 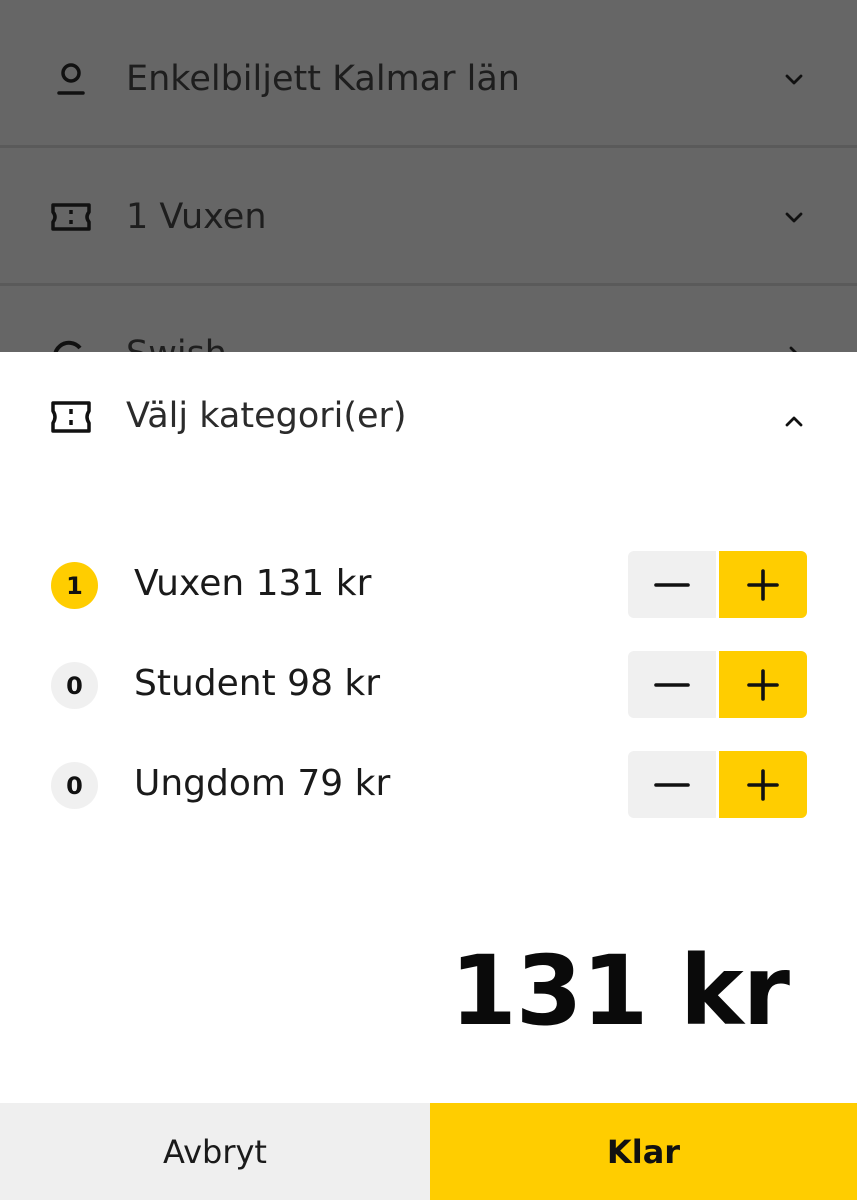 What do you see at coordinates (196, 216) in the screenshot?
I see `passenger-label: 1 Vuxen` at bounding box center [196, 216].